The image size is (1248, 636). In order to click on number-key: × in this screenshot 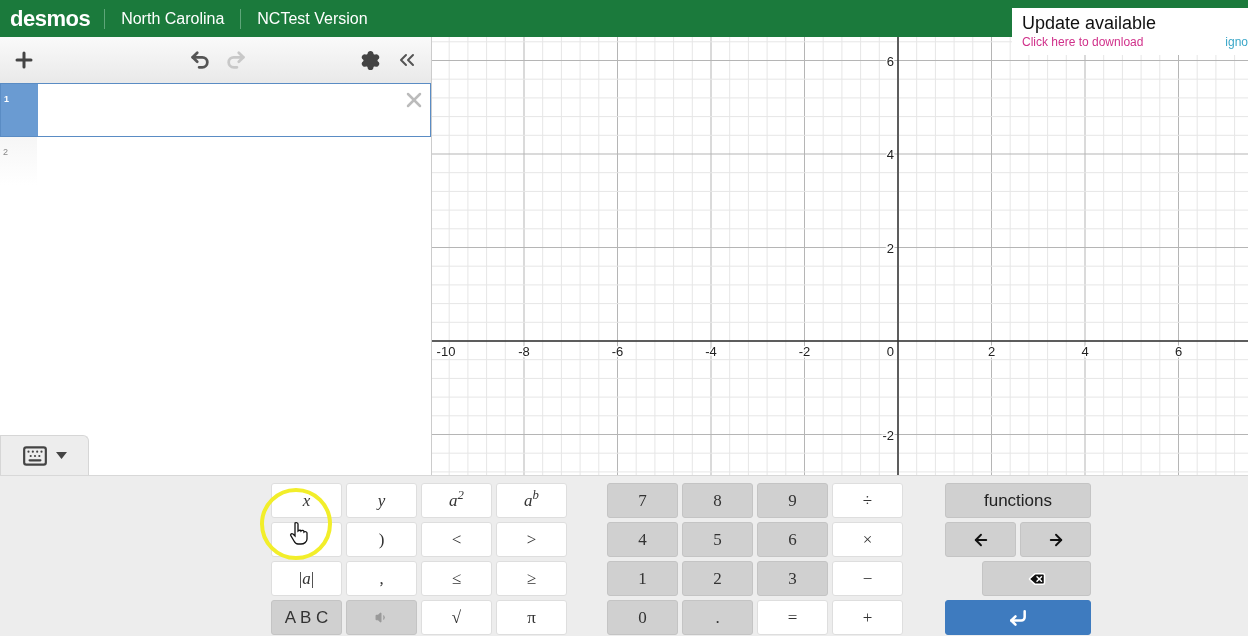, I will do `click(867, 539)`.